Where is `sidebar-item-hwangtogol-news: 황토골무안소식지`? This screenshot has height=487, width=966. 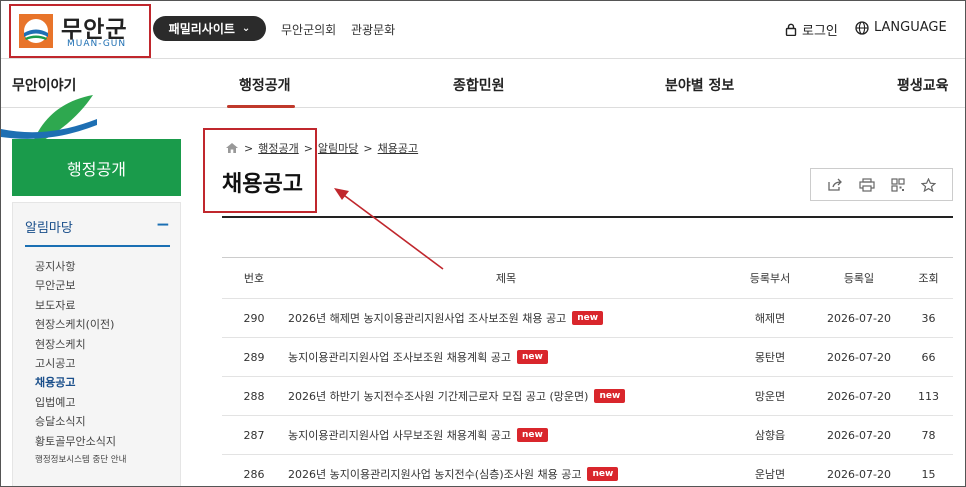 sidebar-item-hwangtogol-news: 황토골무안소식지 is located at coordinates (80, 441).